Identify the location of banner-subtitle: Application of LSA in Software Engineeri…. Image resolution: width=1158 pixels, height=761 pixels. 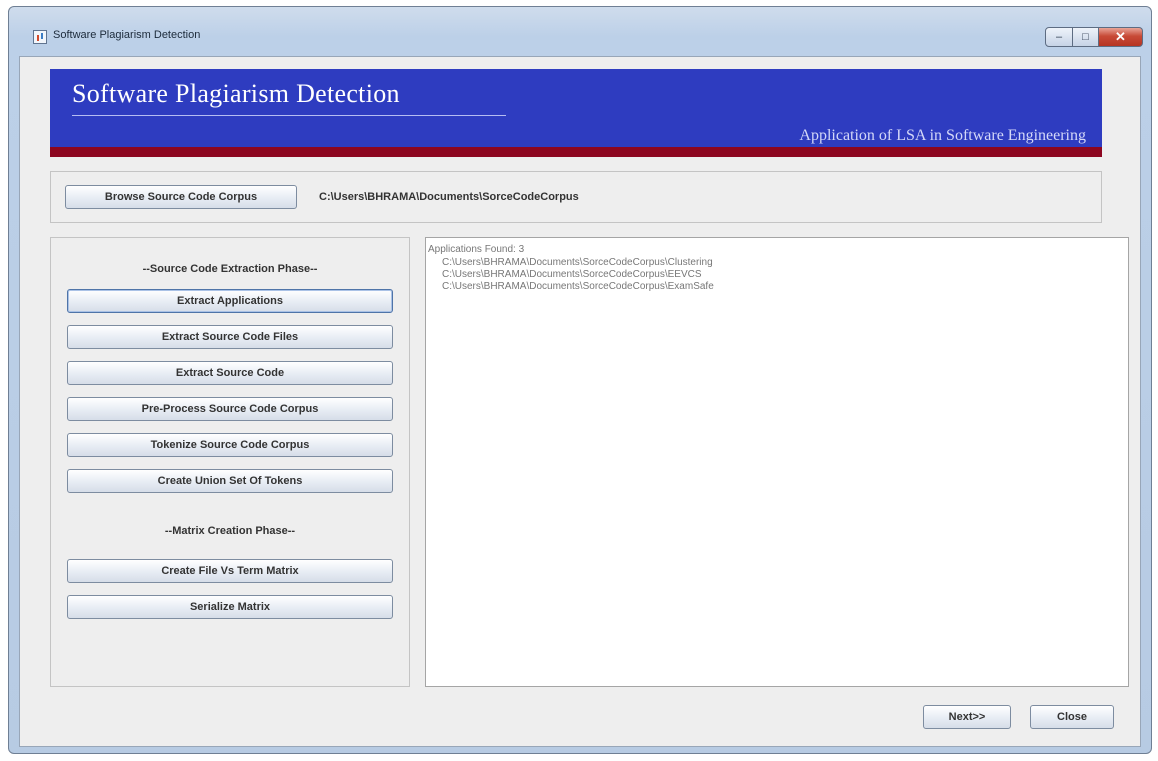
(942, 135).